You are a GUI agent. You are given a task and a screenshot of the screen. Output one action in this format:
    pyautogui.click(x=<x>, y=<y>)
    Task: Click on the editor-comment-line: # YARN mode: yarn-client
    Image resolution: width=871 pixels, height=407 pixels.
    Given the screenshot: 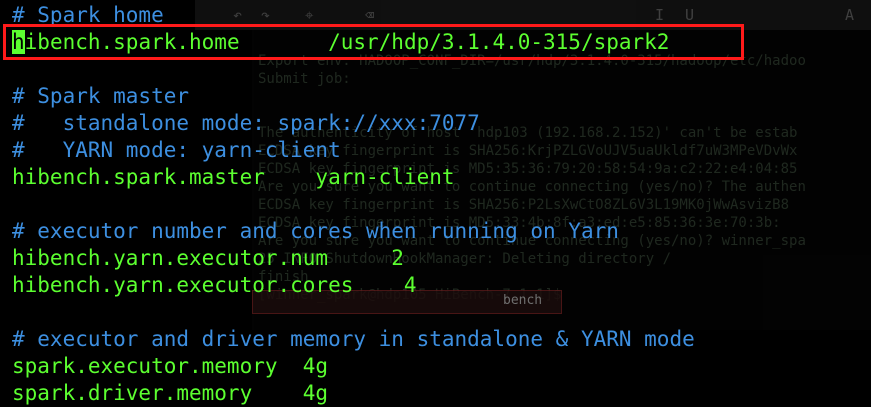 What is the action you would take?
    pyautogui.click(x=176, y=150)
    